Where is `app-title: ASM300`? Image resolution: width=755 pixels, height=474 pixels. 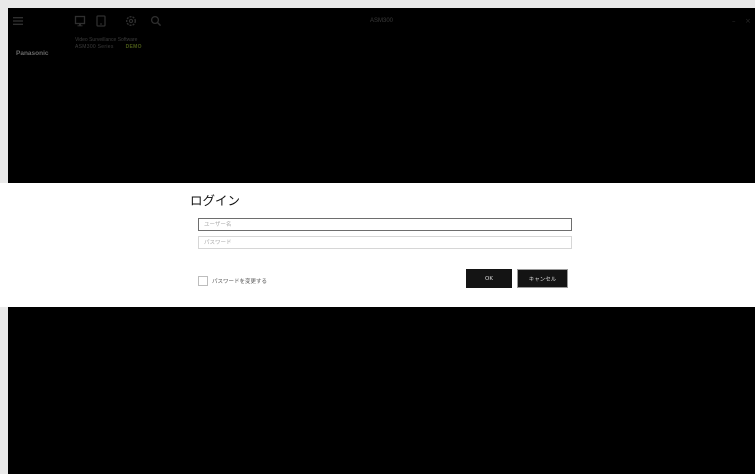 app-title: ASM300 is located at coordinates (381, 21).